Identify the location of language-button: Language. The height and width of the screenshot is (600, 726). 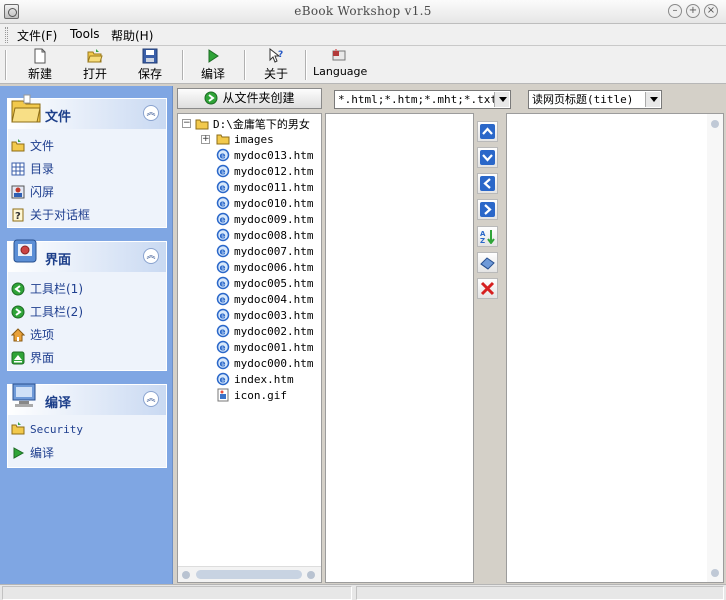
(340, 65).